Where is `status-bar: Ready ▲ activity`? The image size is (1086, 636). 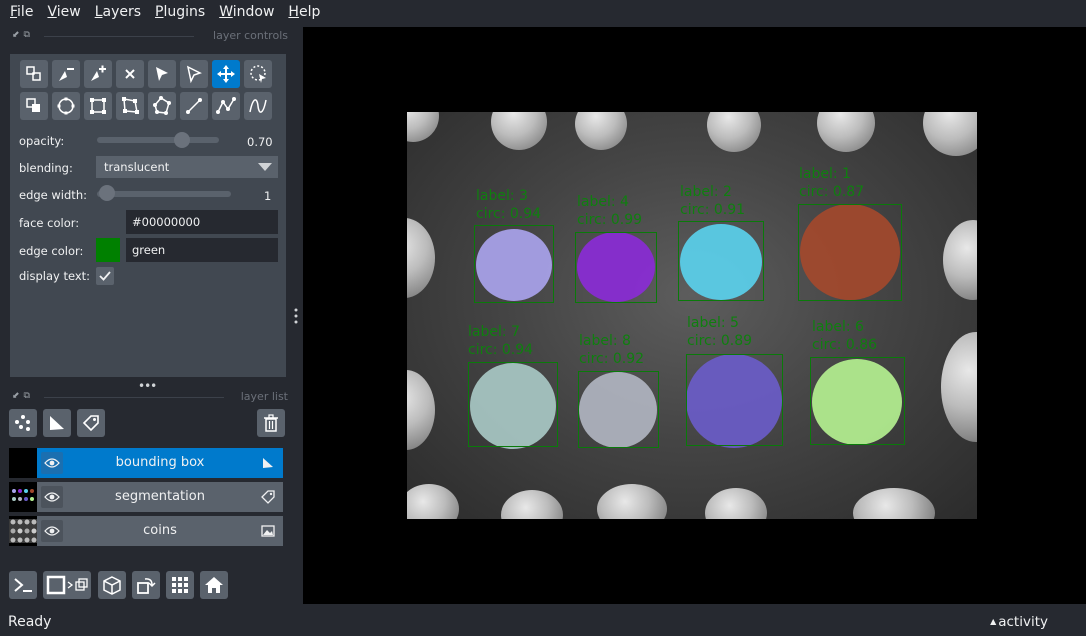
status-bar: Ready ▲ activity is located at coordinates (543, 622).